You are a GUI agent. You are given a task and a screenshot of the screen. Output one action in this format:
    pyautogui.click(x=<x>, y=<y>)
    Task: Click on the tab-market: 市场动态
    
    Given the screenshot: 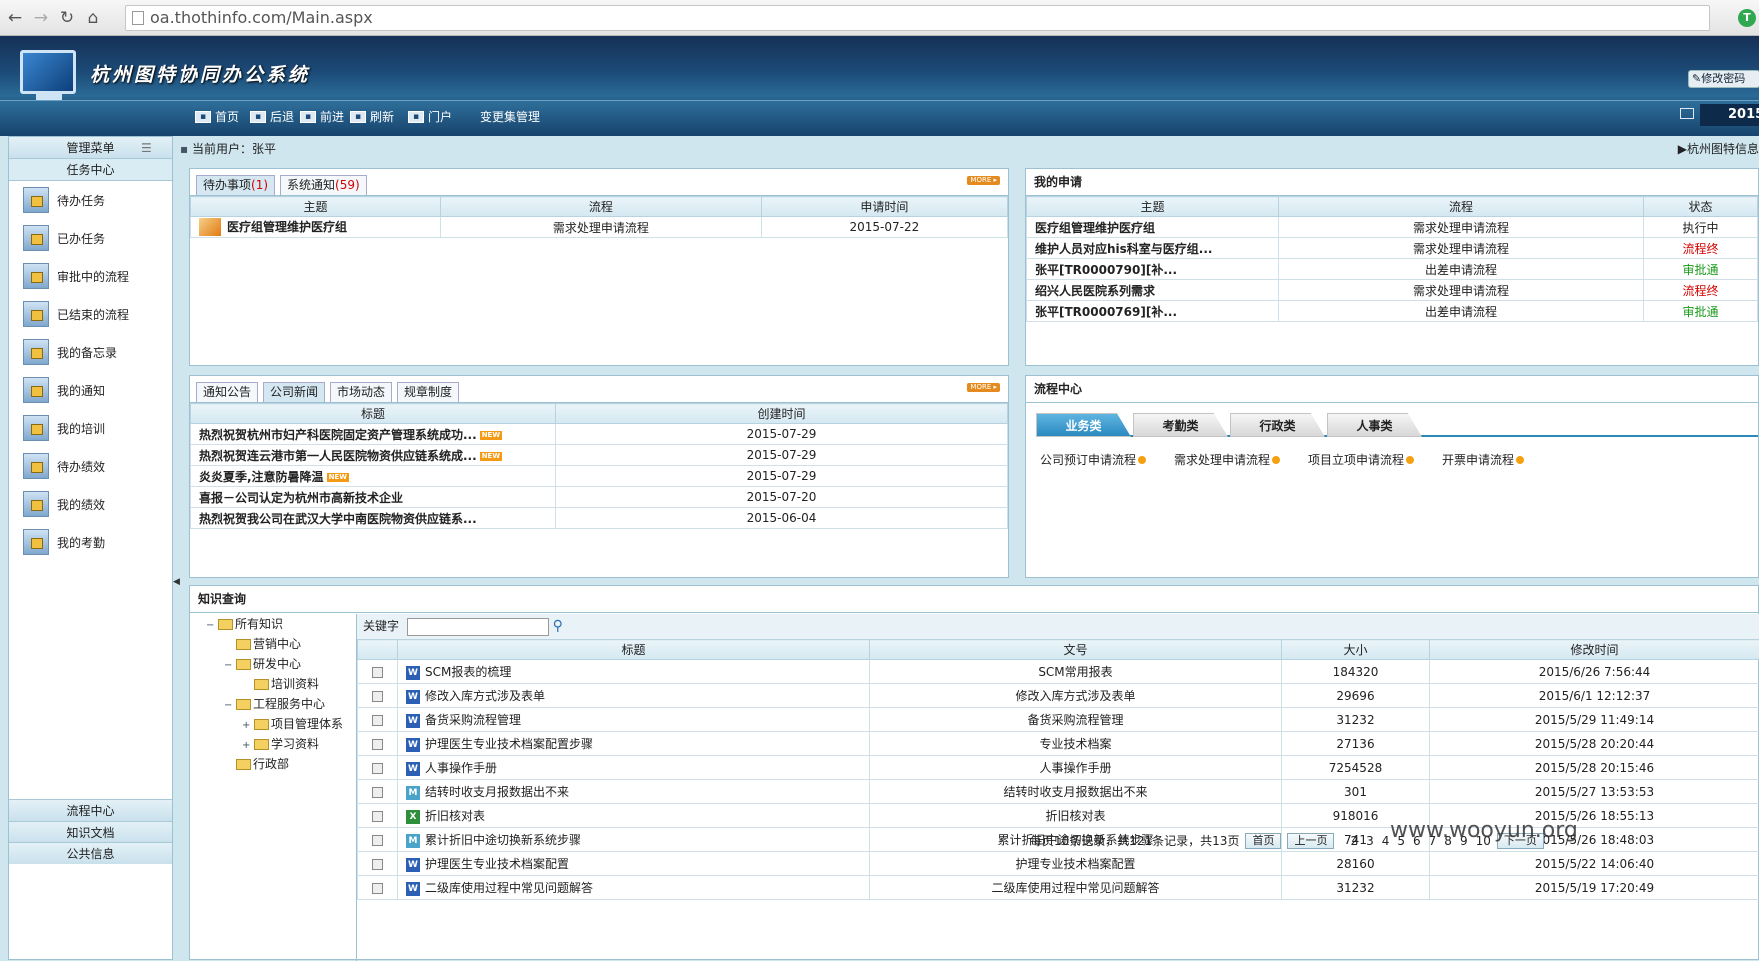 What is the action you would take?
    pyautogui.click(x=361, y=392)
    